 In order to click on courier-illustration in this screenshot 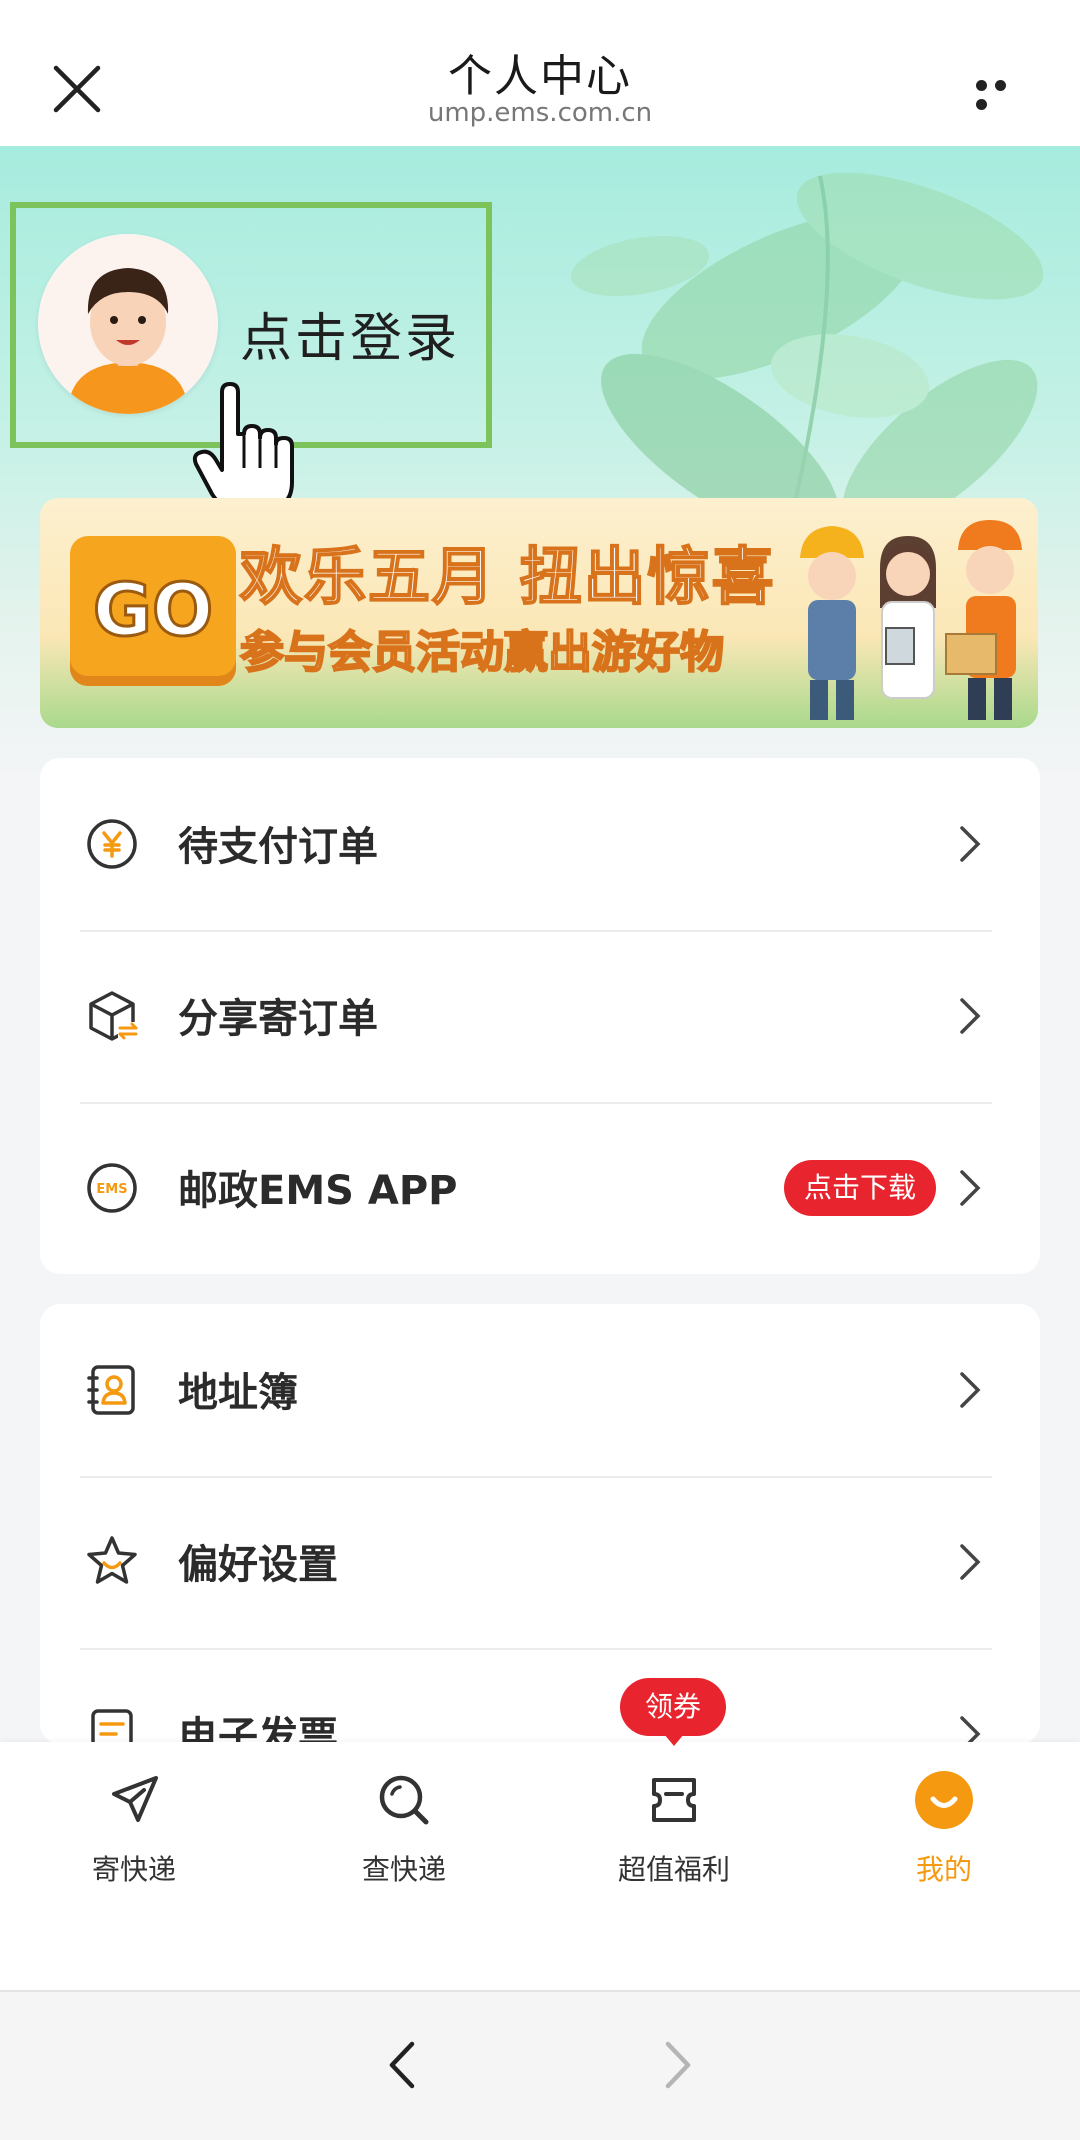, I will do `click(911, 620)`.